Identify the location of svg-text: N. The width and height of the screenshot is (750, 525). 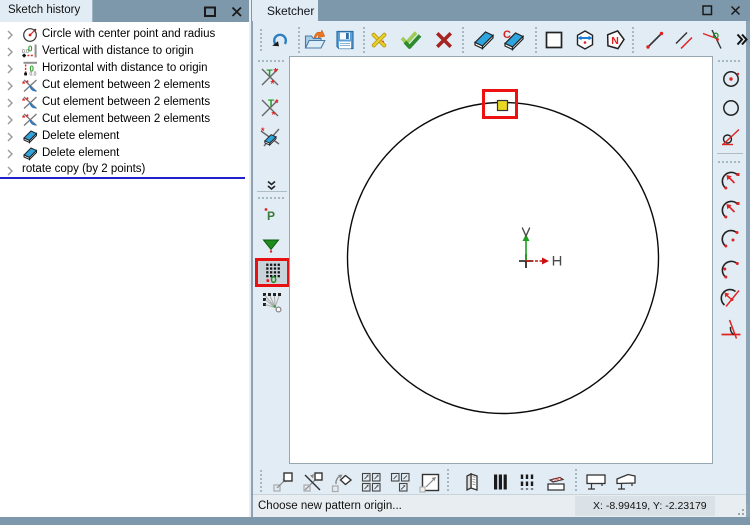
(615, 41).